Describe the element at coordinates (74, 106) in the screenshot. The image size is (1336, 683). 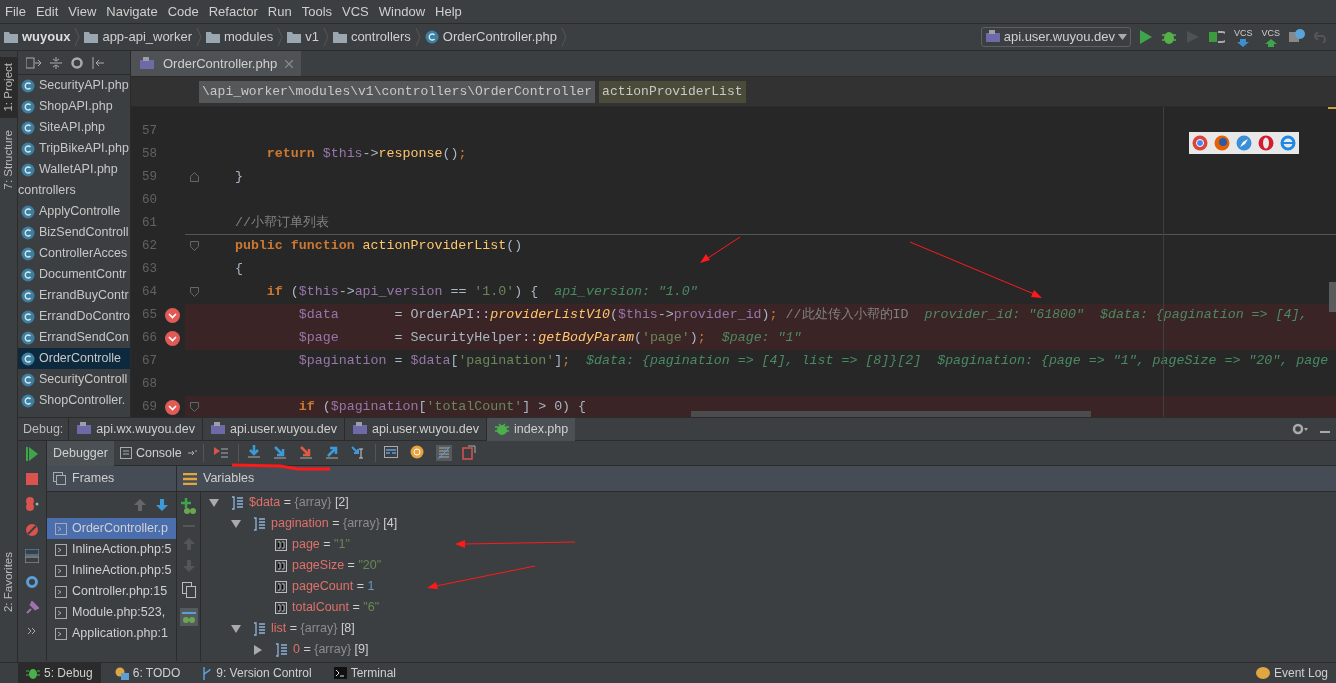
I see `project-tree-item: ShopAPI.php` at that location.